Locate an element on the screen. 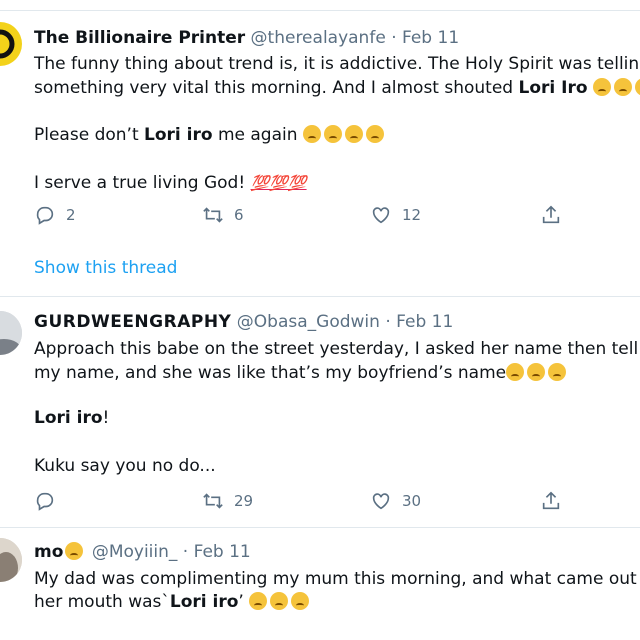 The height and width of the screenshot is (640, 640). reply-count: 2 is located at coordinates (71, 215).